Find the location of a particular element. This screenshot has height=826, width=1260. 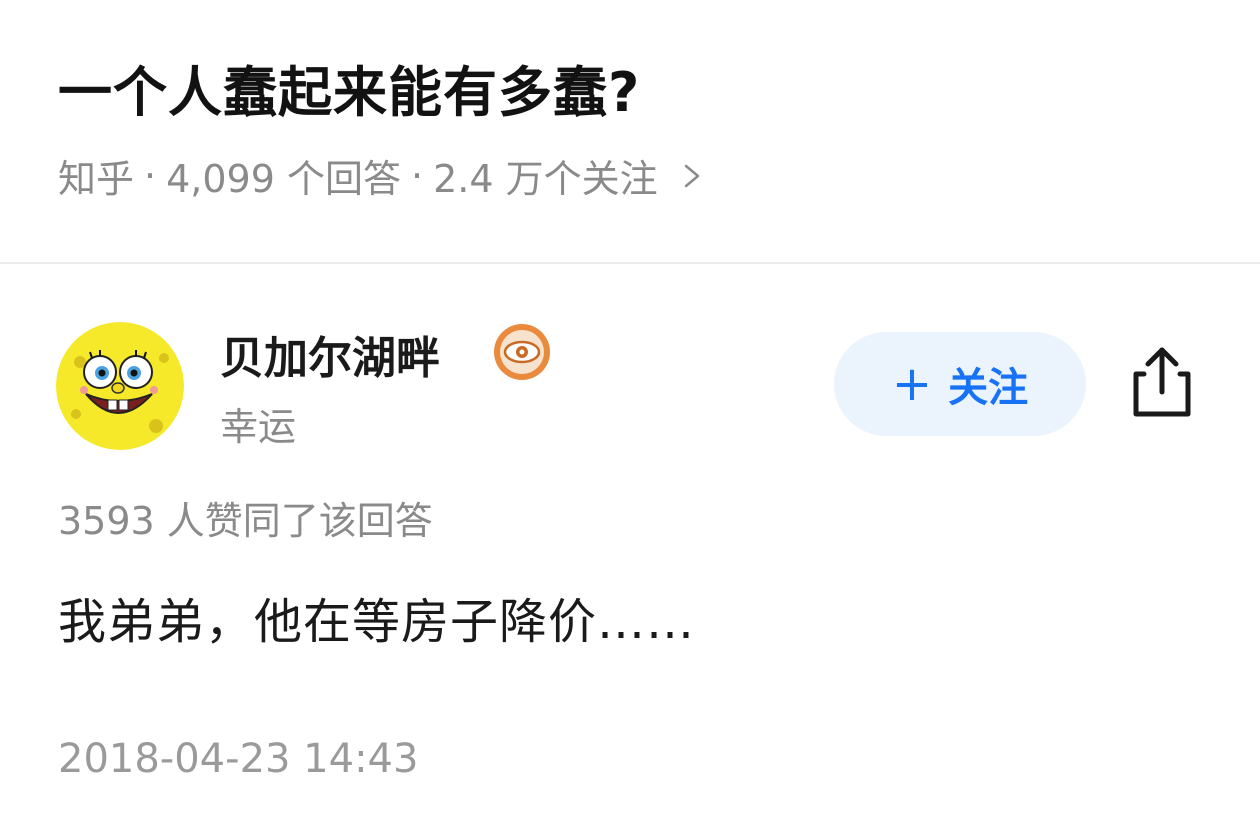

author-headline: 幸运 is located at coordinates (258, 427).